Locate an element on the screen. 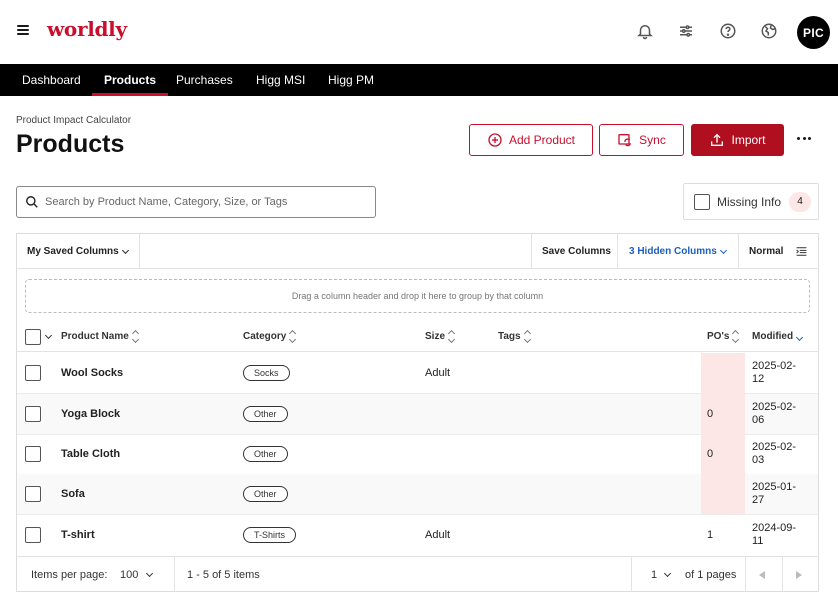 This screenshot has height=612, width=838. items-per-page-select: 100 is located at coordinates (137, 574).